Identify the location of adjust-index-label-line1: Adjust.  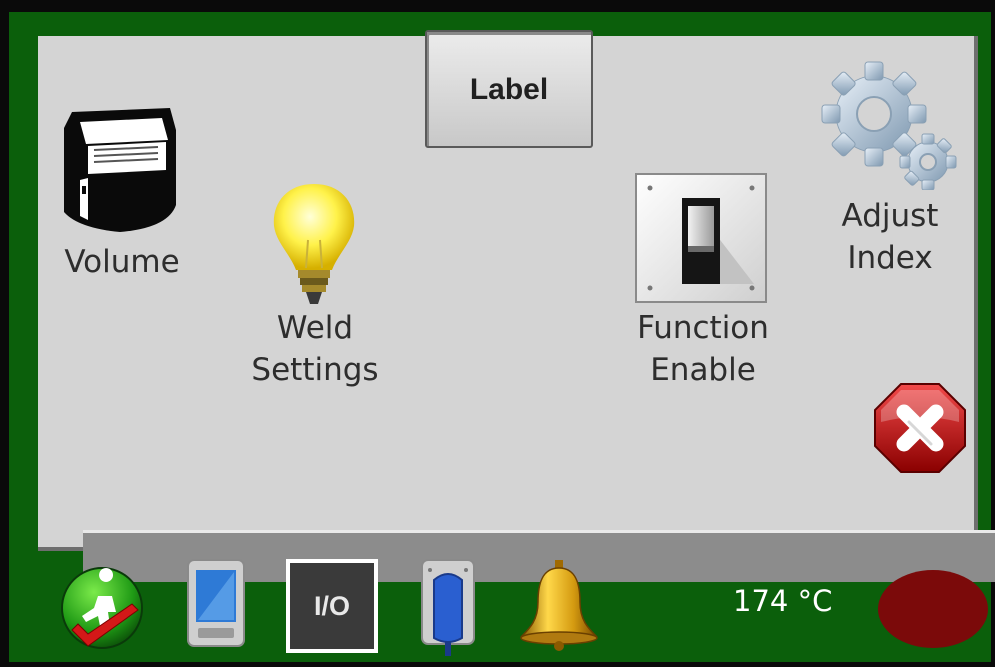
(890, 216).